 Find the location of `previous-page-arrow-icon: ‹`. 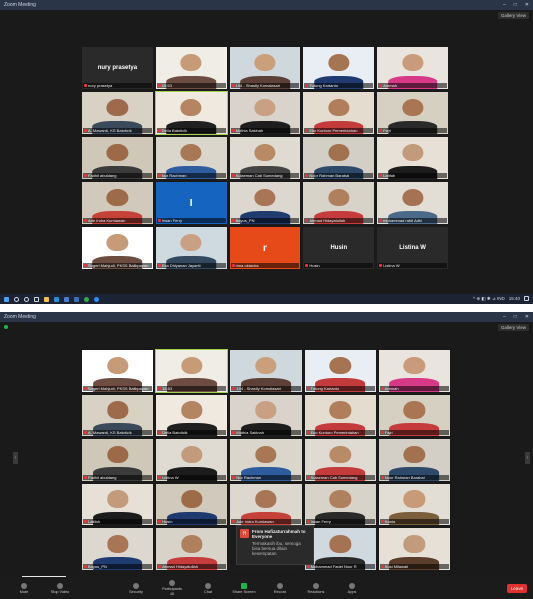

previous-page-arrow-icon: ‹ is located at coordinates (15, 458).